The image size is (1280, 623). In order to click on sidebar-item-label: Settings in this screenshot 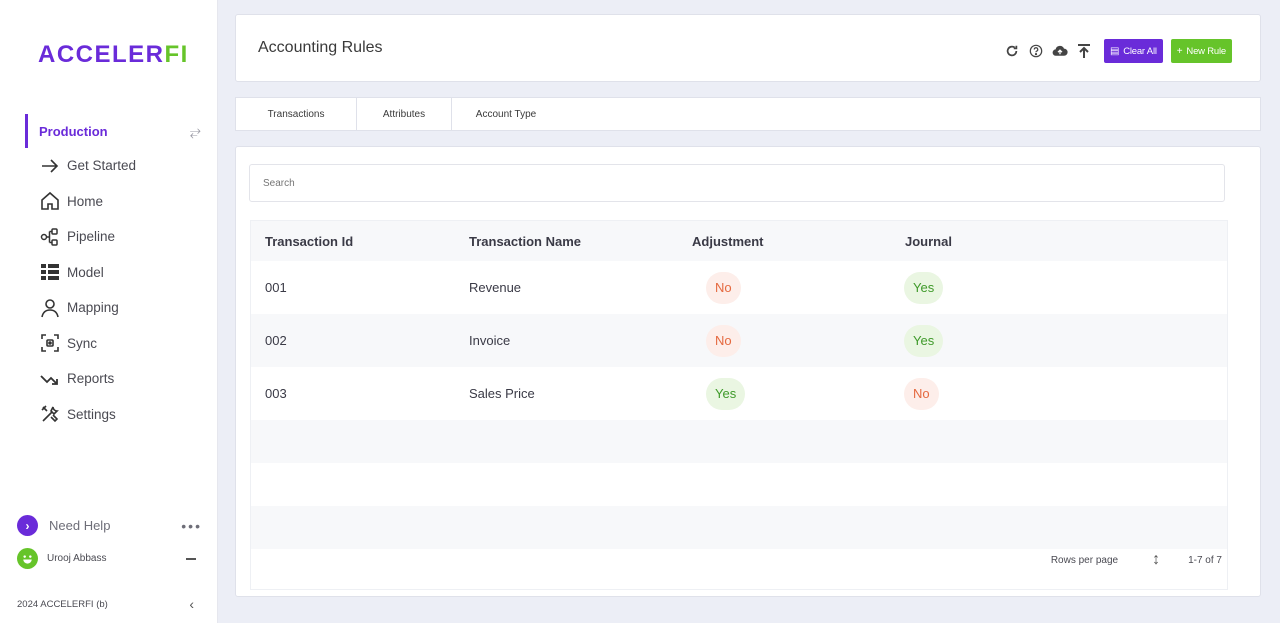, I will do `click(91, 414)`.